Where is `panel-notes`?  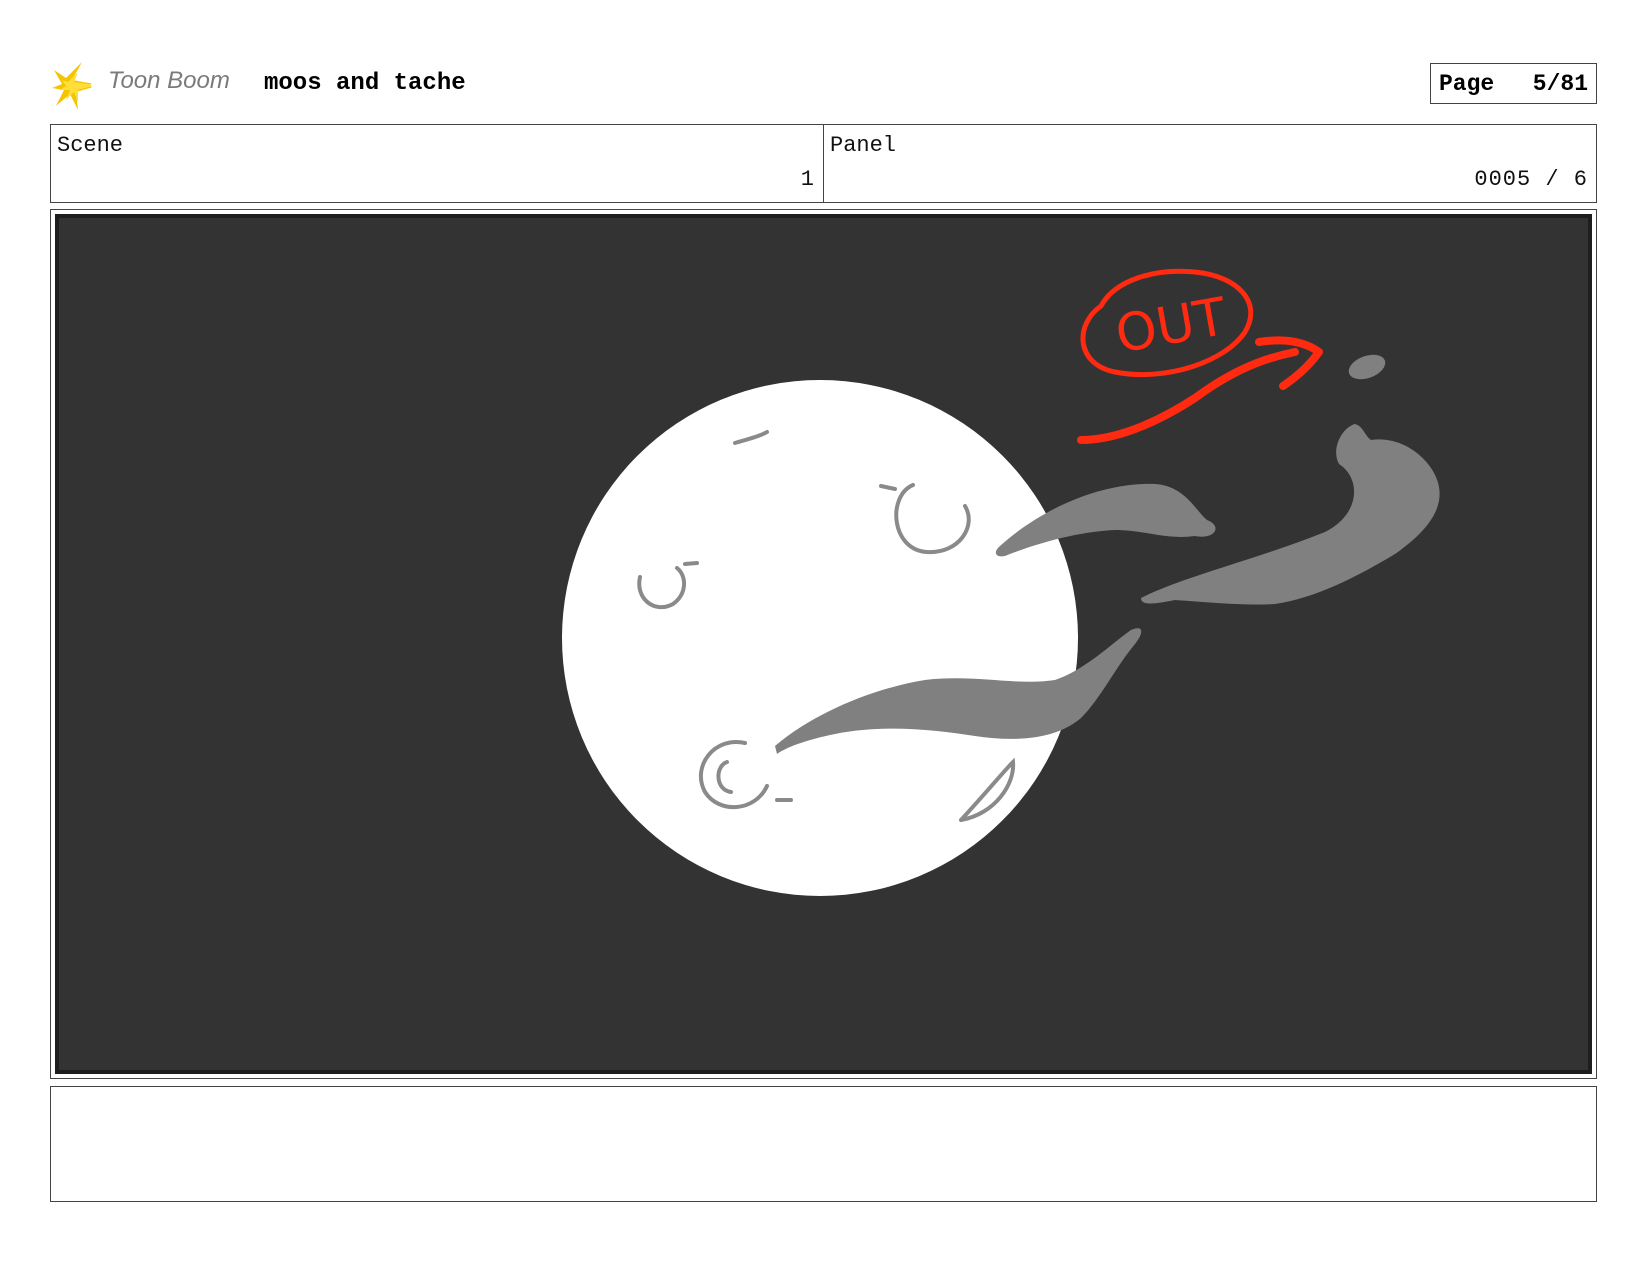
panel-notes is located at coordinates (823, 1144).